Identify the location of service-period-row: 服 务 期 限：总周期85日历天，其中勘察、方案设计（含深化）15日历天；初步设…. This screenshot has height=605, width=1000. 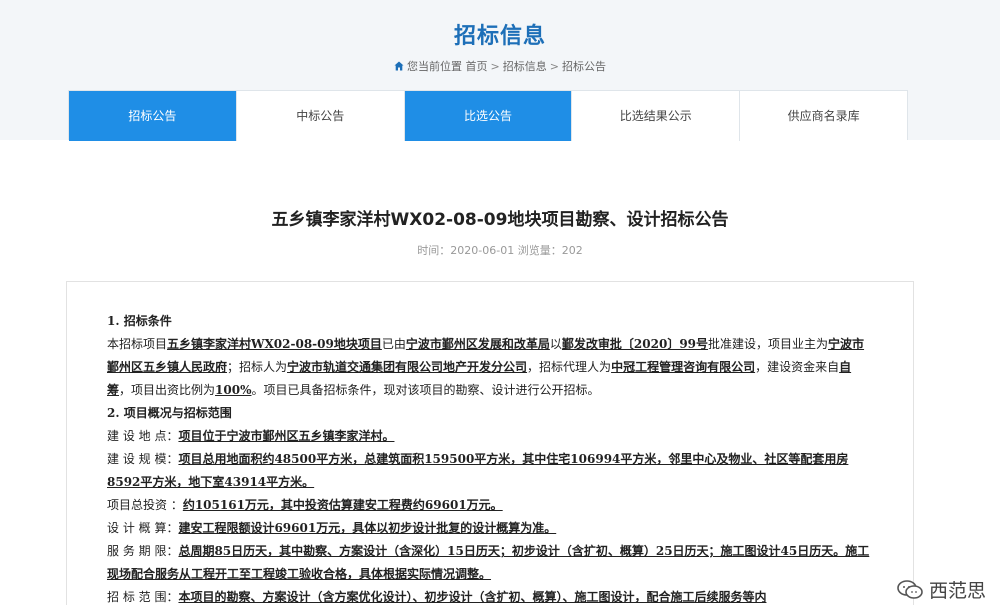
(488, 562).